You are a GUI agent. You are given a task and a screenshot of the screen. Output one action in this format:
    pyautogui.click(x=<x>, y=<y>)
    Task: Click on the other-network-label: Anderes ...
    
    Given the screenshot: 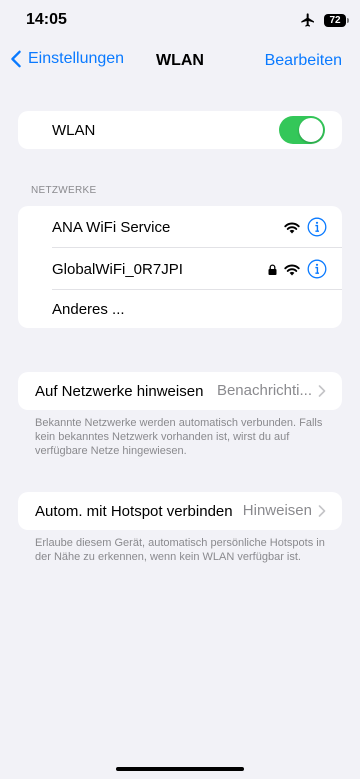 What is the action you would take?
    pyautogui.click(x=88, y=309)
    